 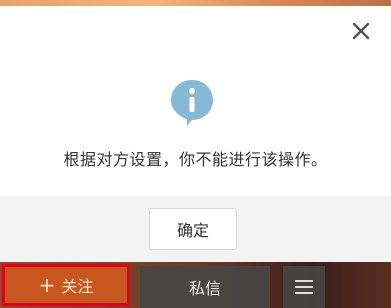 I want to click on close-icon, so click(x=361, y=31).